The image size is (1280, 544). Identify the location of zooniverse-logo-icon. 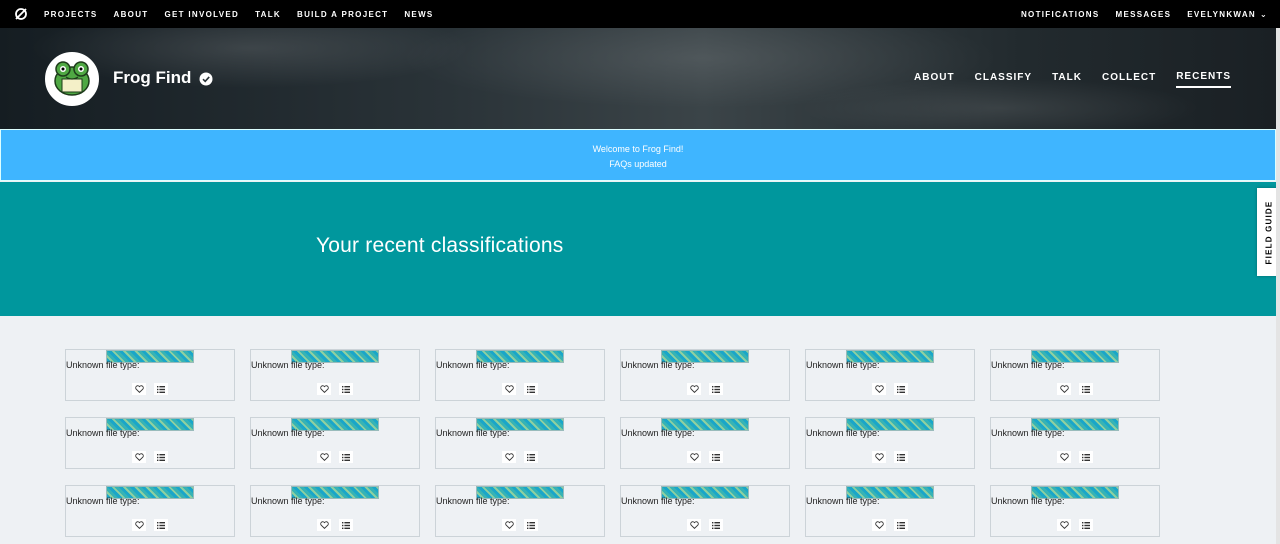
(21, 14).